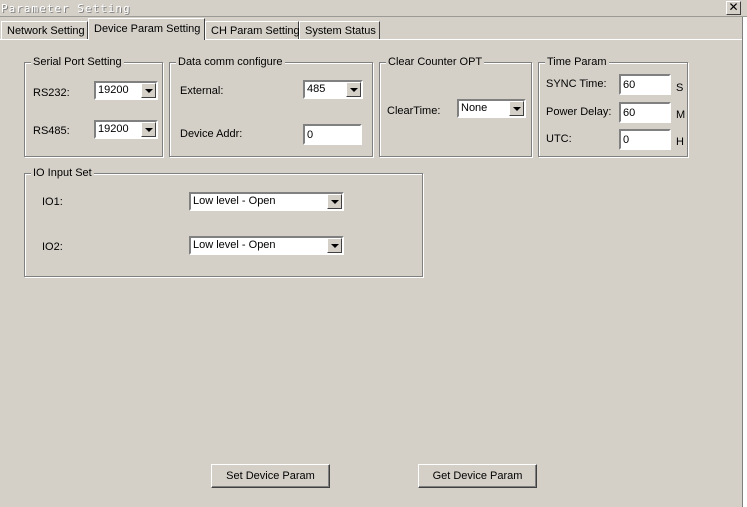 This screenshot has height=507, width=747. I want to click on clear-time-label: ClearTime:, so click(414, 111).